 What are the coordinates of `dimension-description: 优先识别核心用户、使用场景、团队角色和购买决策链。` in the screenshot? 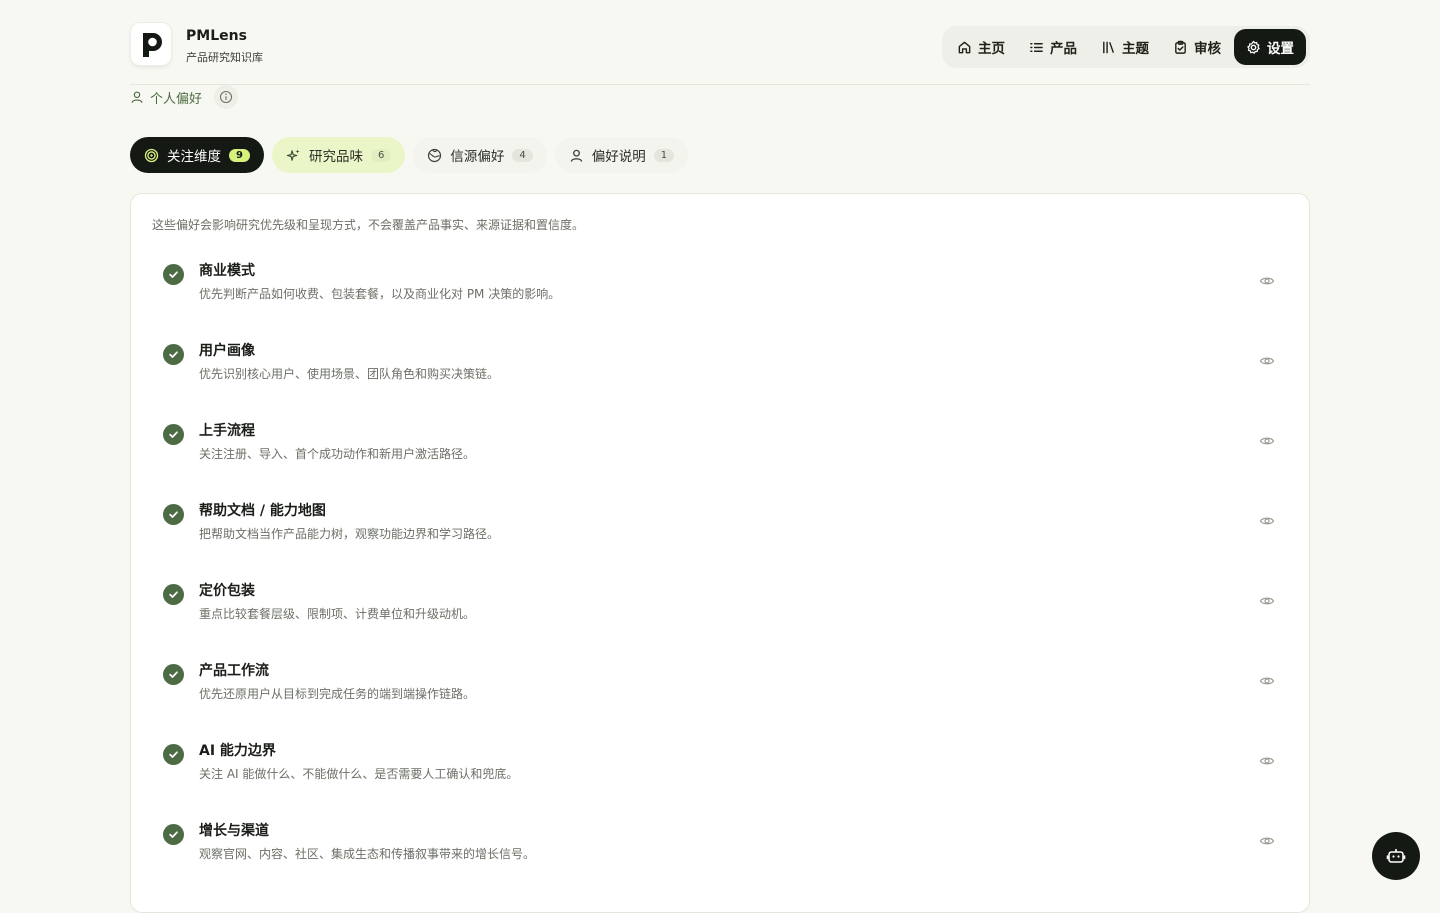 It's located at (349, 374).